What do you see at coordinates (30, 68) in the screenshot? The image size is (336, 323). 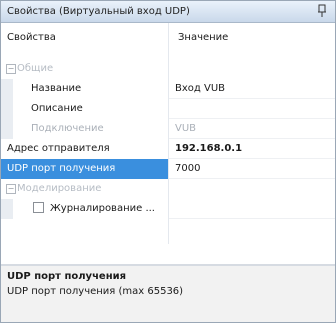 I see `group-general-label: − Общие` at bounding box center [30, 68].